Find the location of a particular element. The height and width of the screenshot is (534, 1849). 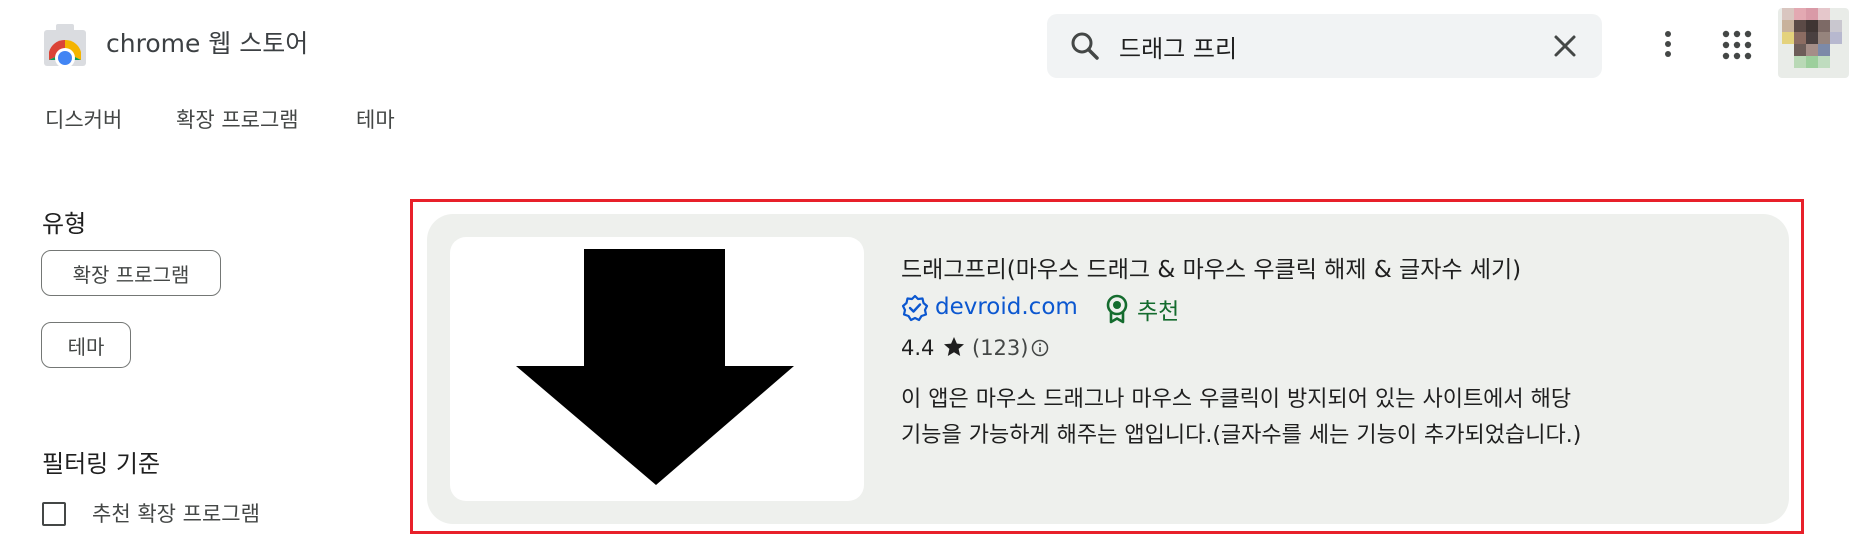

tab-discover: 디스커버 is located at coordinates (83, 119).